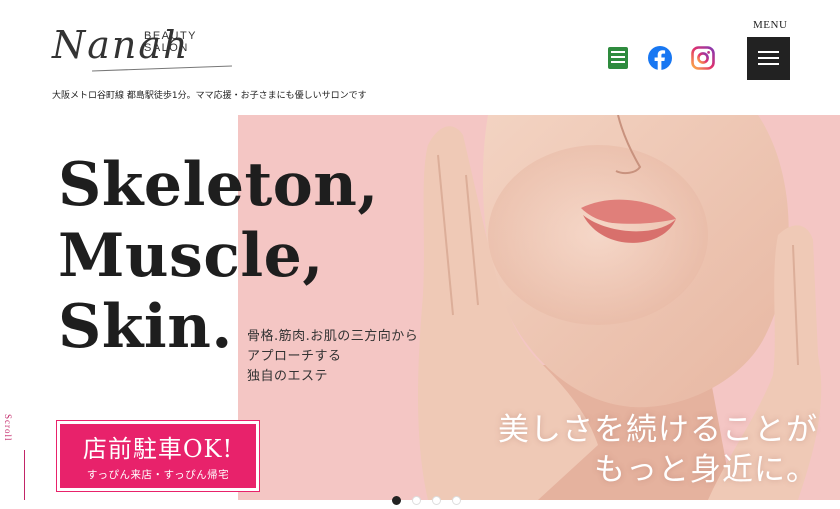  I want to click on menu-button, so click(768, 58).